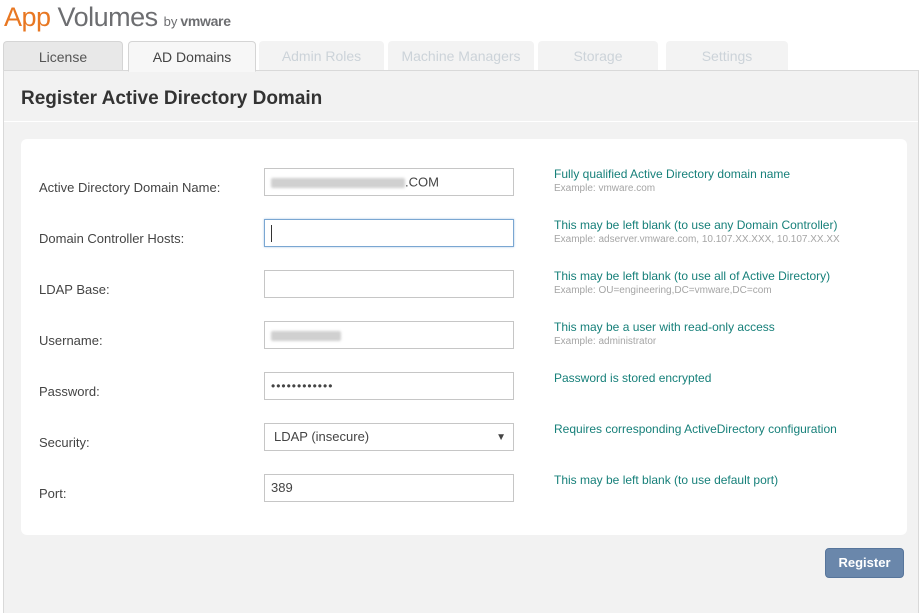  What do you see at coordinates (727, 56) in the screenshot?
I see `tab-settings: Settings` at bounding box center [727, 56].